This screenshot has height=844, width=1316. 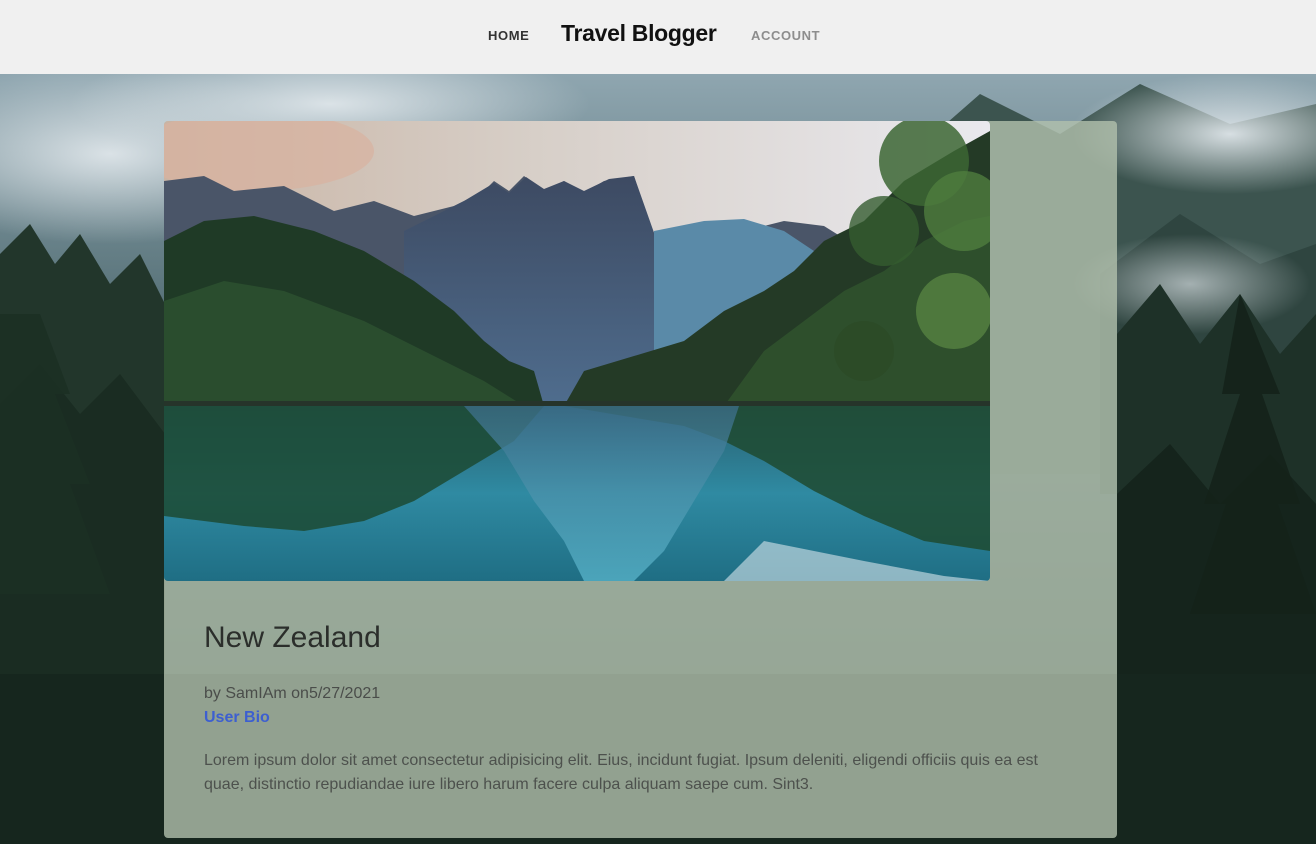 What do you see at coordinates (256, 693) in the screenshot?
I see `post-author: SamIAm` at bounding box center [256, 693].